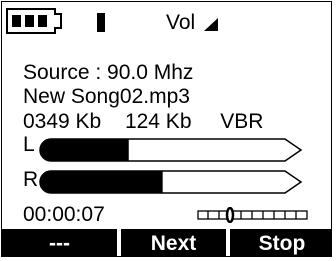  I want to click on signal-bar-icon, so click(101, 22).